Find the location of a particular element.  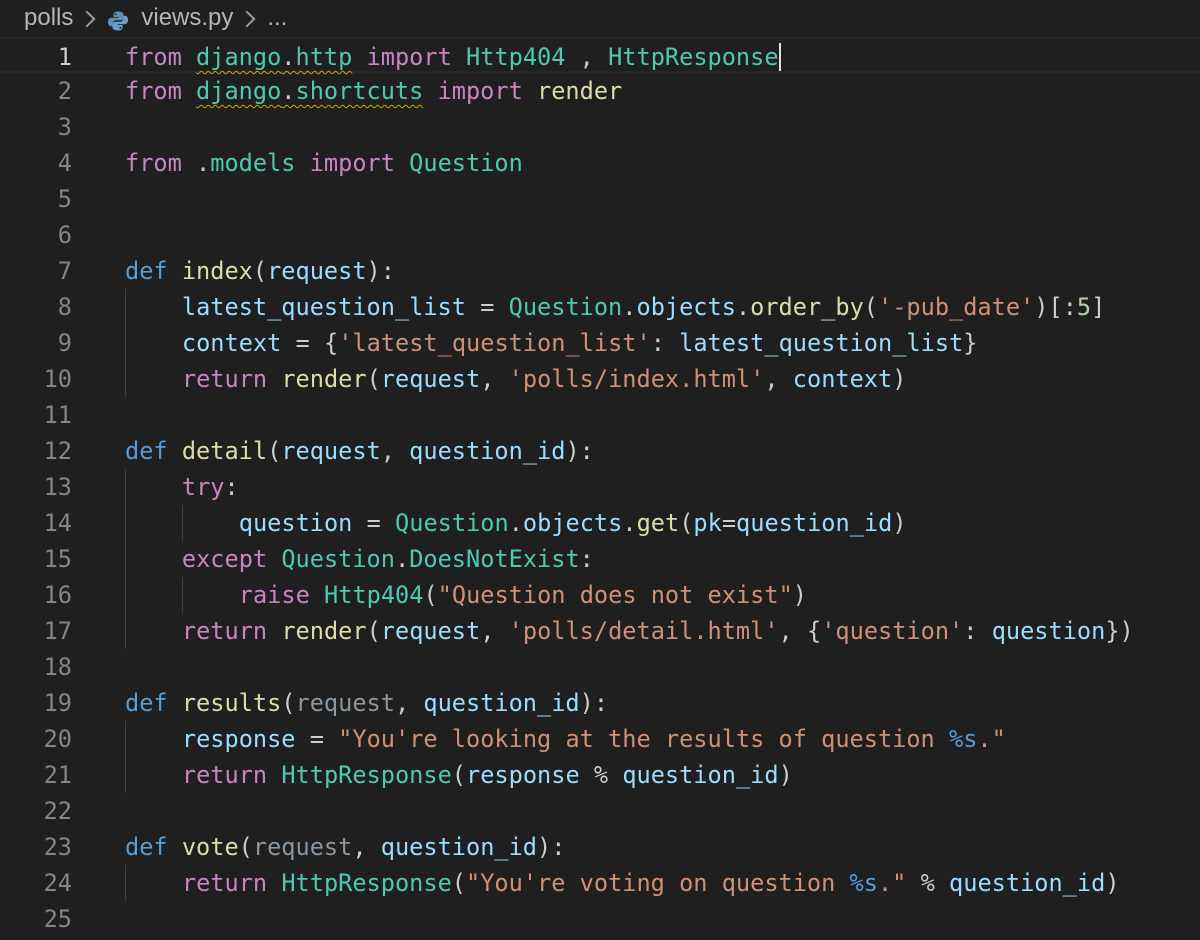

line-number: 11 is located at coordinates (57, 415).